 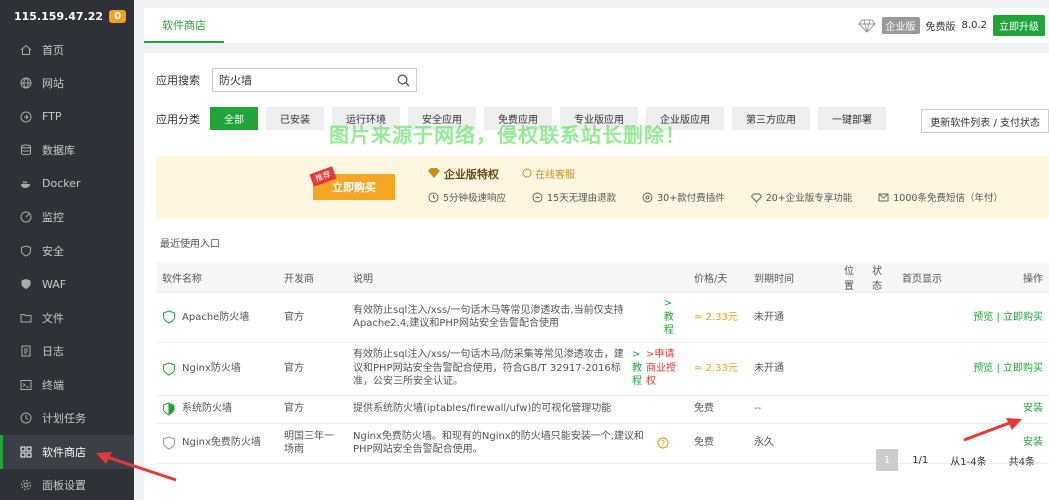 I want to click on grid-icon, so click(x=26, y=452).